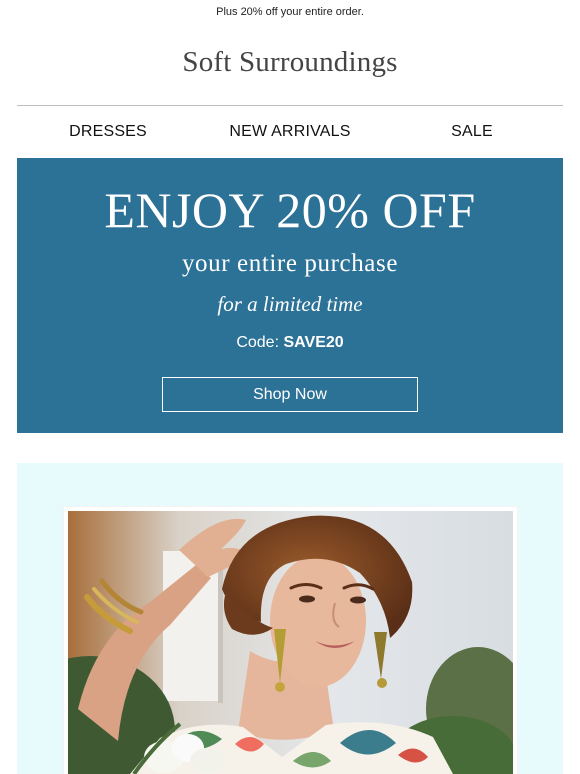  What do you see at coordinates (382, 683) in the screenshot?
I see `photo-earring-right-bead` at bounding box center [382, 683].